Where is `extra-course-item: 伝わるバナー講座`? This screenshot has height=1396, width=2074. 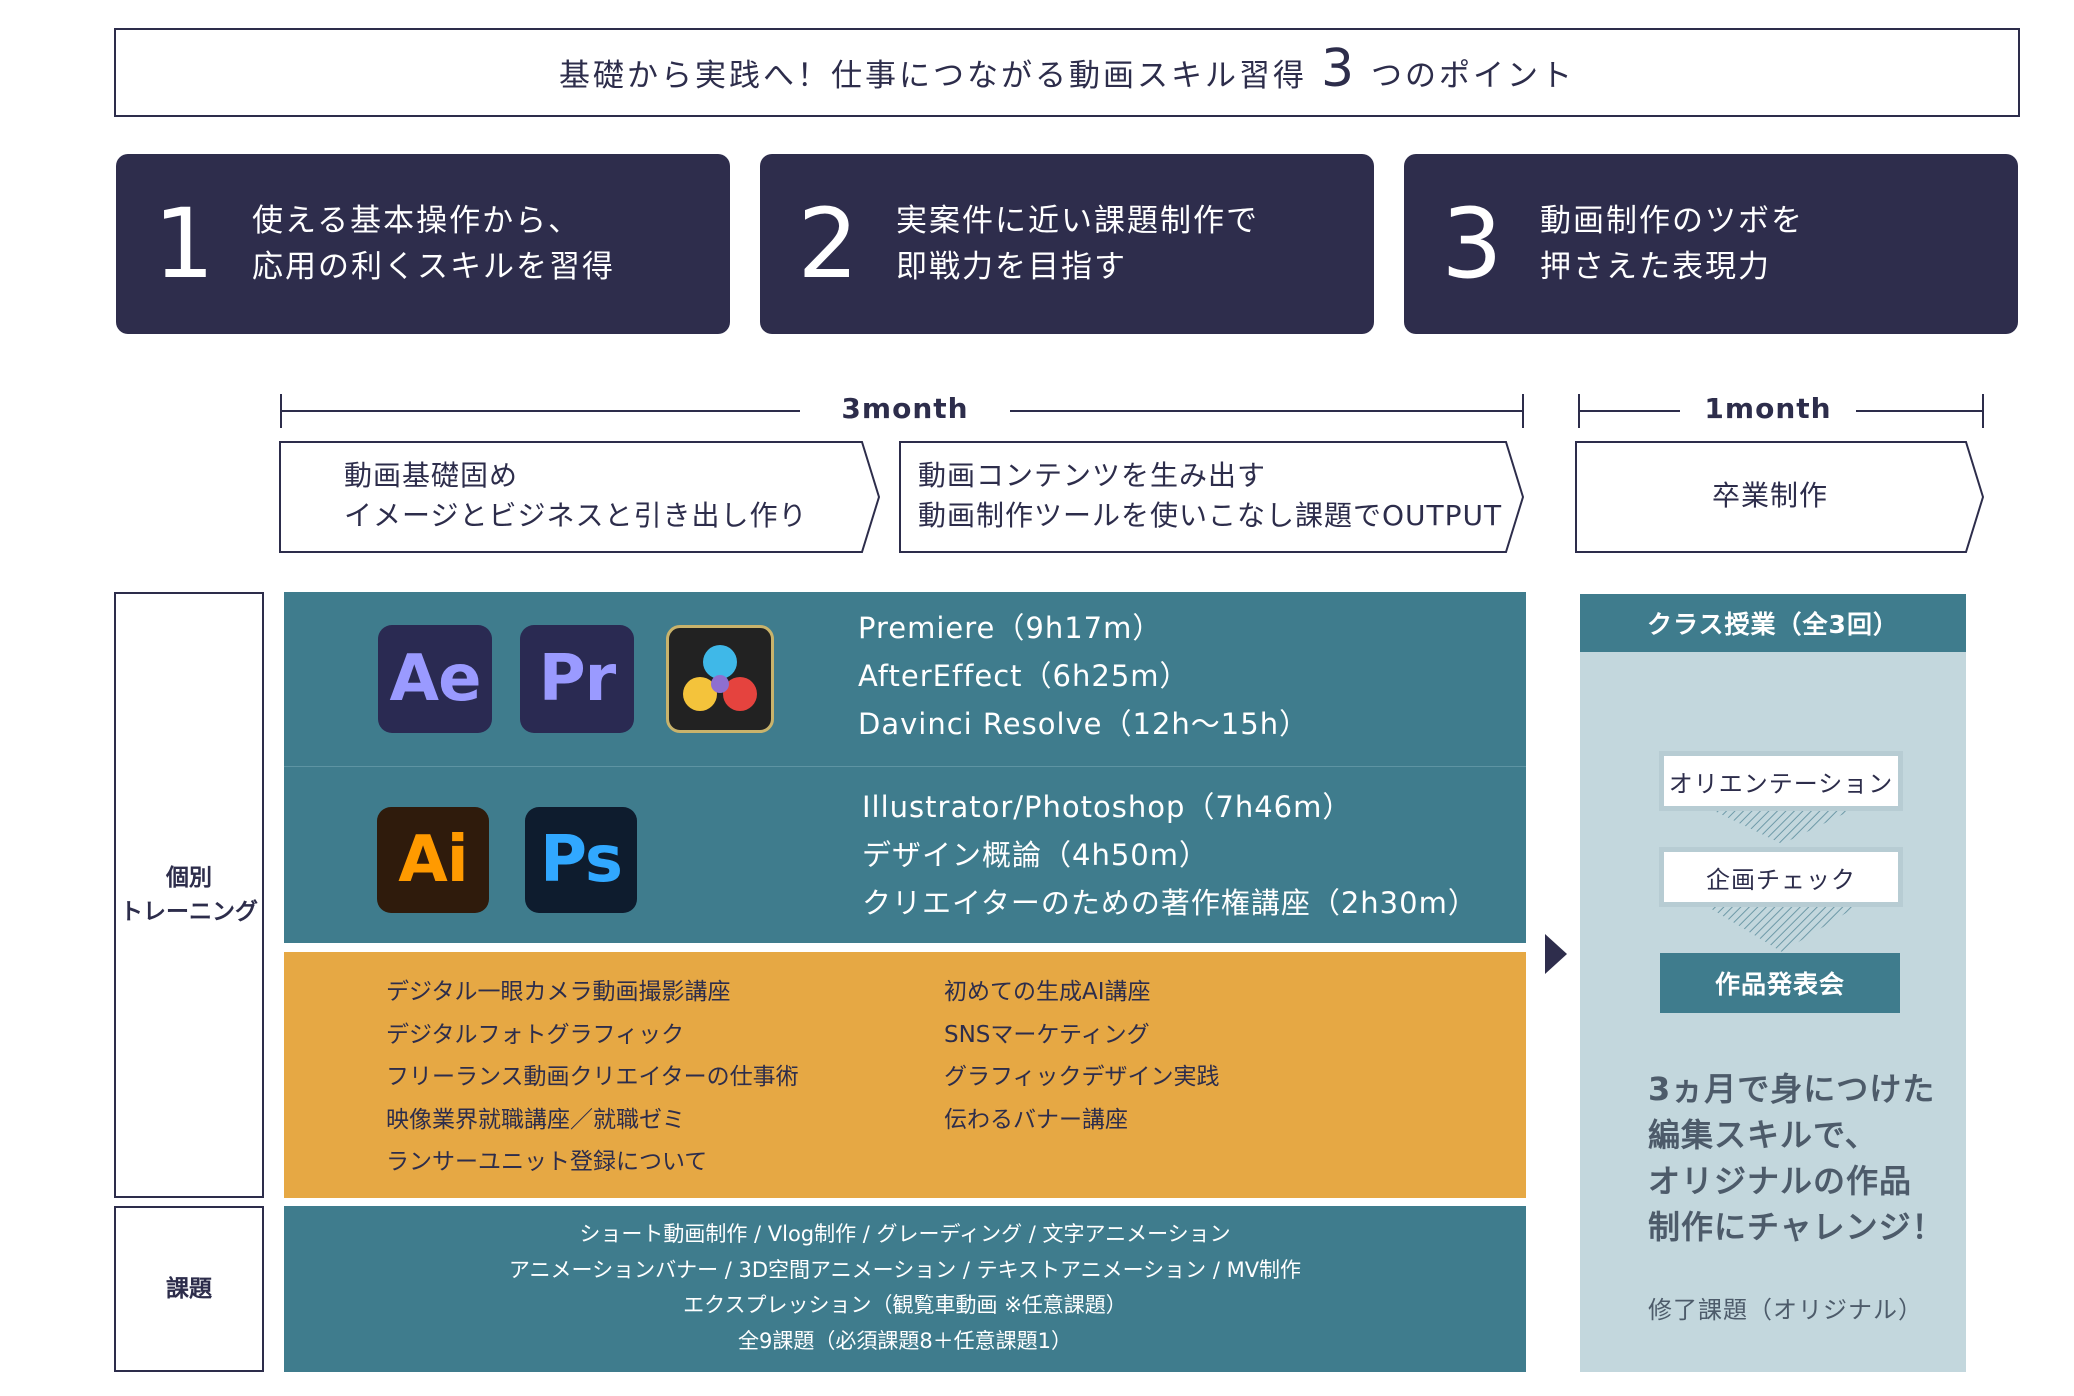
extra-course-item: 伝わるバナー講座 is located at coordinates (1036, 1119).